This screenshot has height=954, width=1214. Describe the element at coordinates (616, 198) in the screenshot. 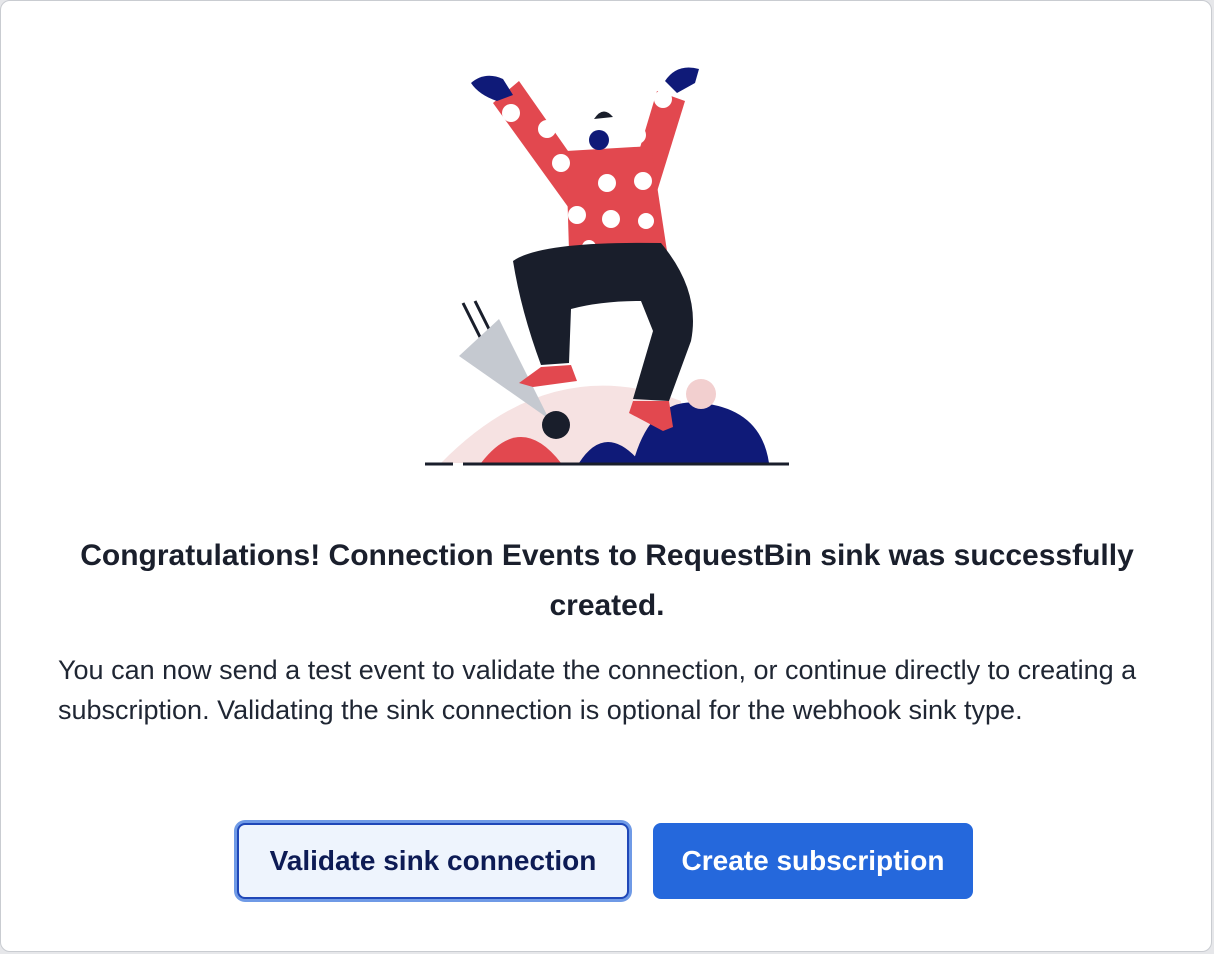

I see `torso` at that location.